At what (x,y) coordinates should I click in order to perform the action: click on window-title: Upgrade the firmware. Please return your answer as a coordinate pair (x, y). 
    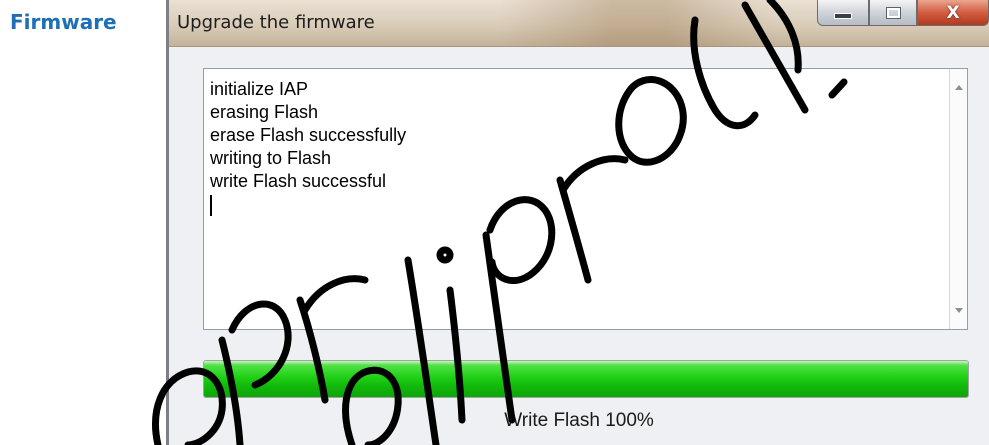
    Looking at the image, I should click on (276, 22).